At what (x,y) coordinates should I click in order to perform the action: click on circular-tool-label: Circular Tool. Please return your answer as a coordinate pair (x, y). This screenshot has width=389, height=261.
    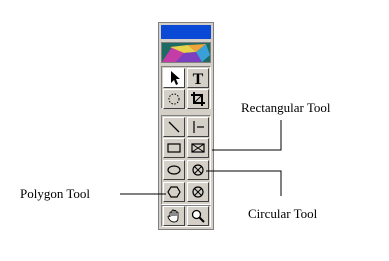
    Looking at the image, I should click on (283, 213).